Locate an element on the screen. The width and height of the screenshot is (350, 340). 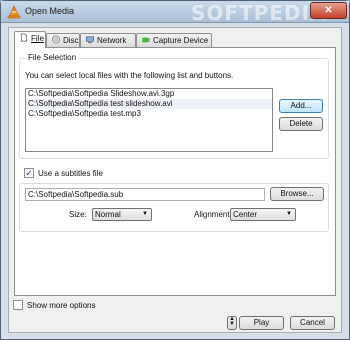
tab-disc: Disc is located at coordinates (63, 40).